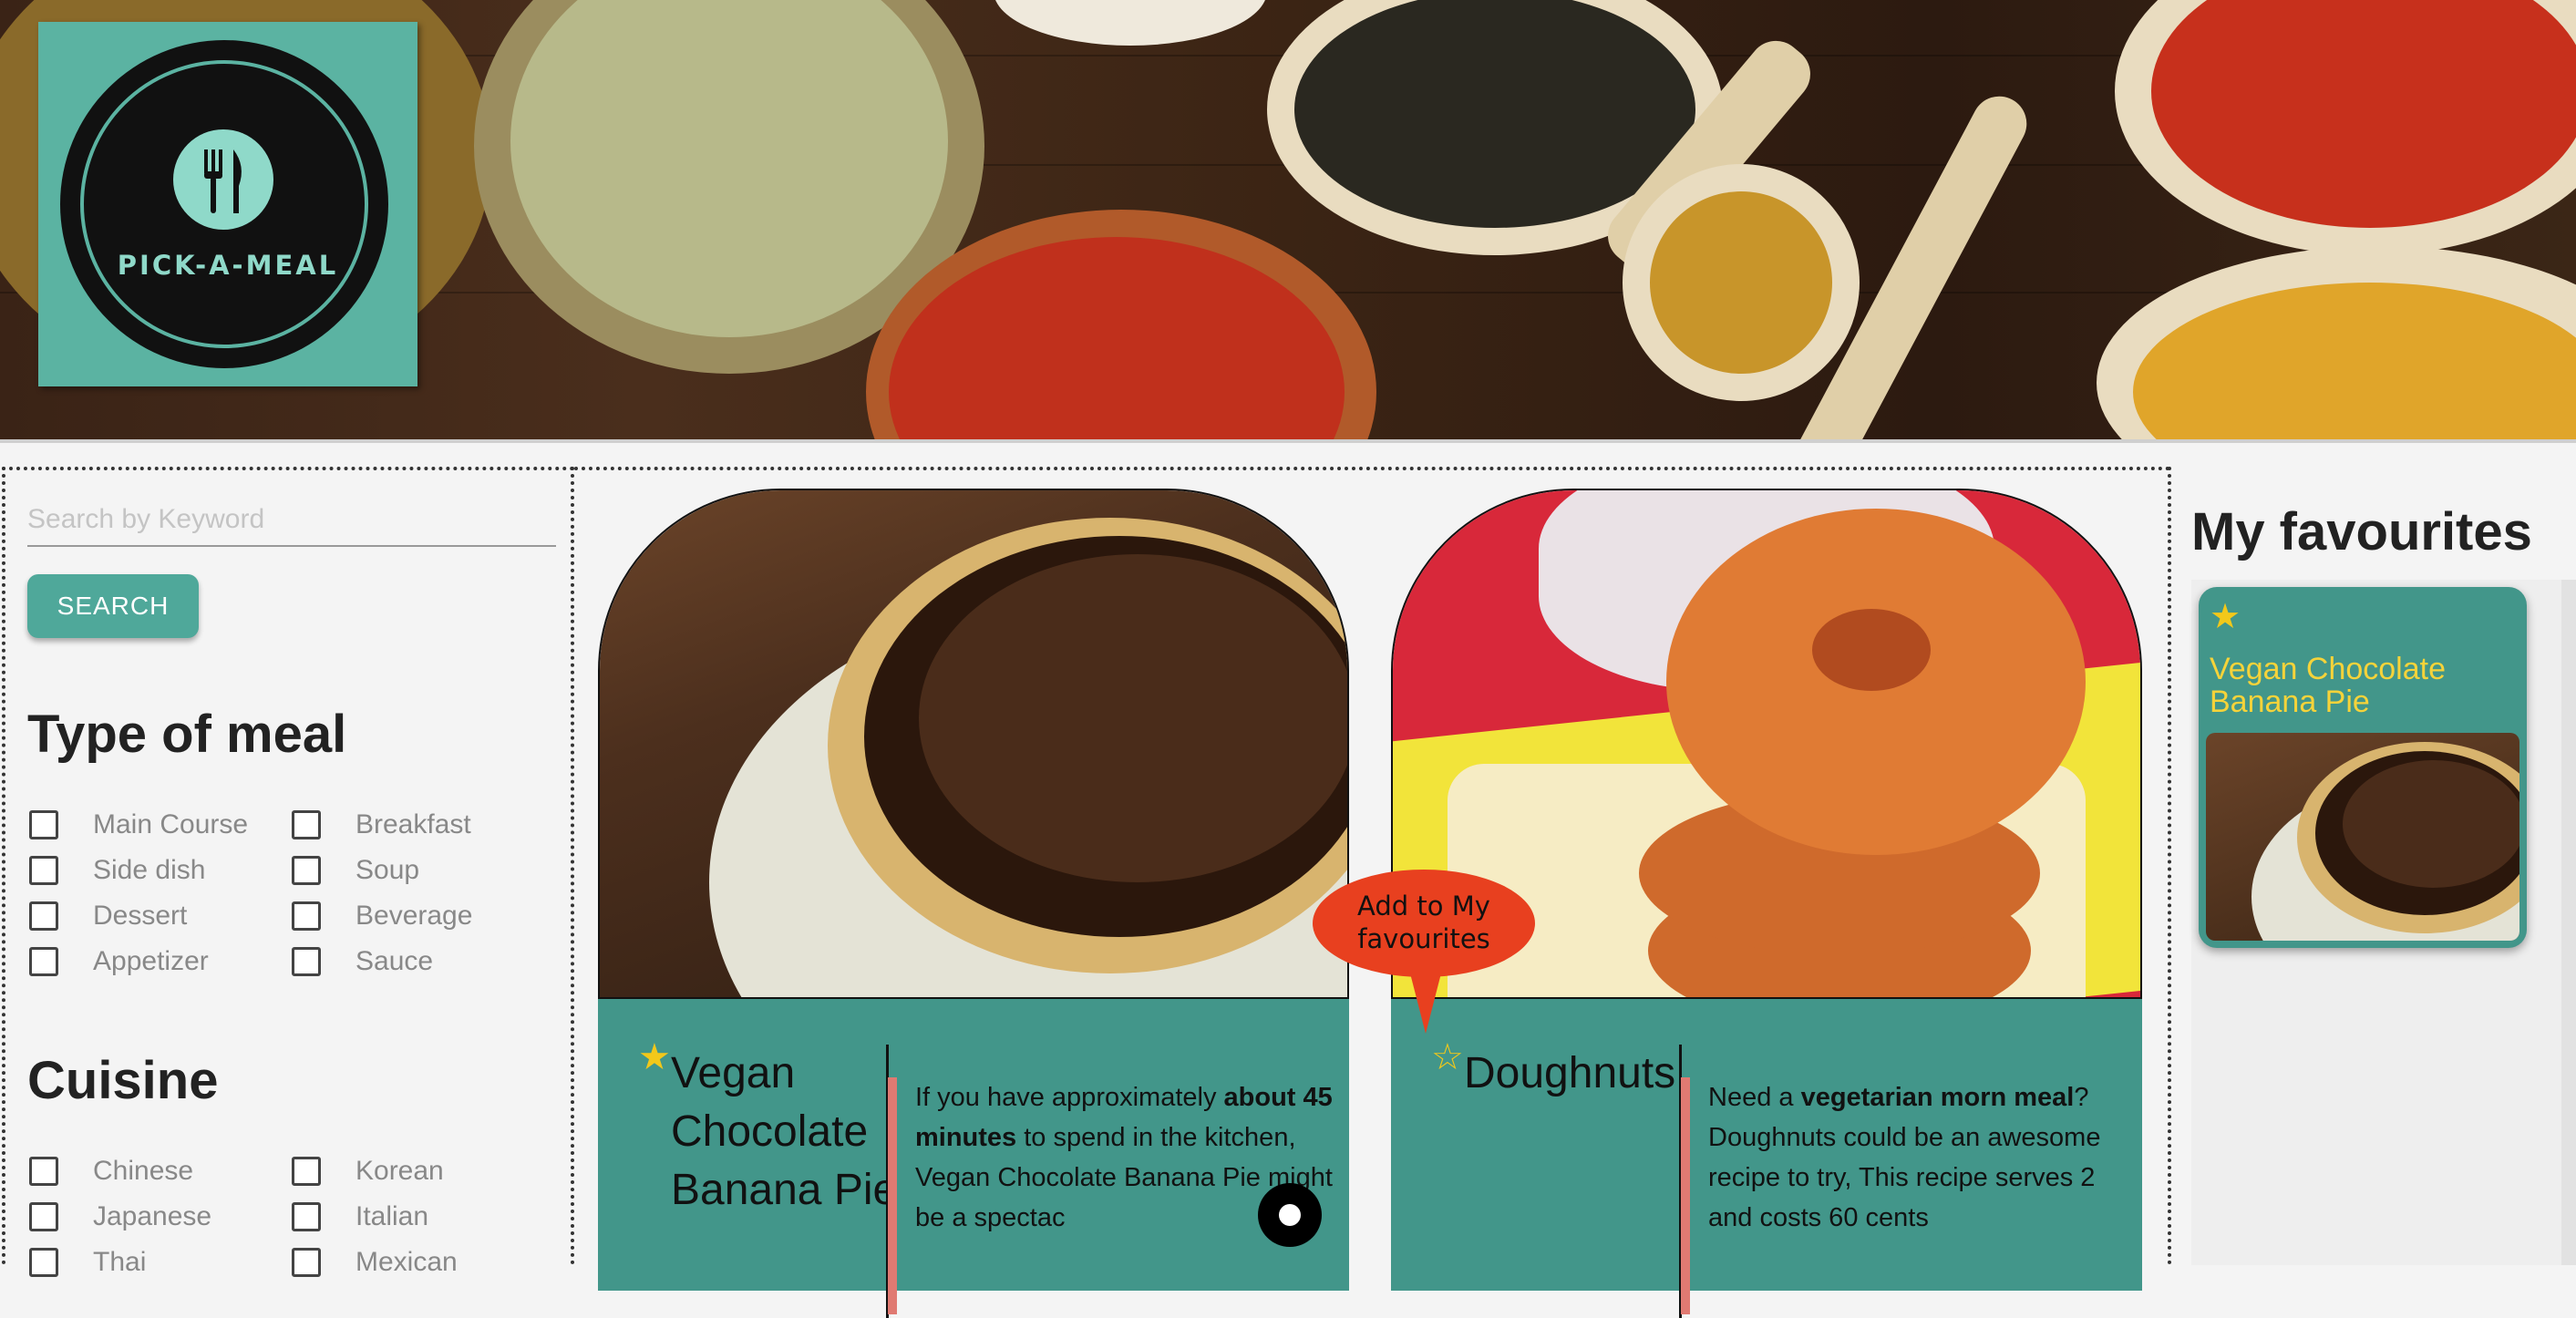 Image resolution: width=2576 pixels, height=1318 pixels. I want to click on checkbox-korean: Korean, so click(423, 1171).